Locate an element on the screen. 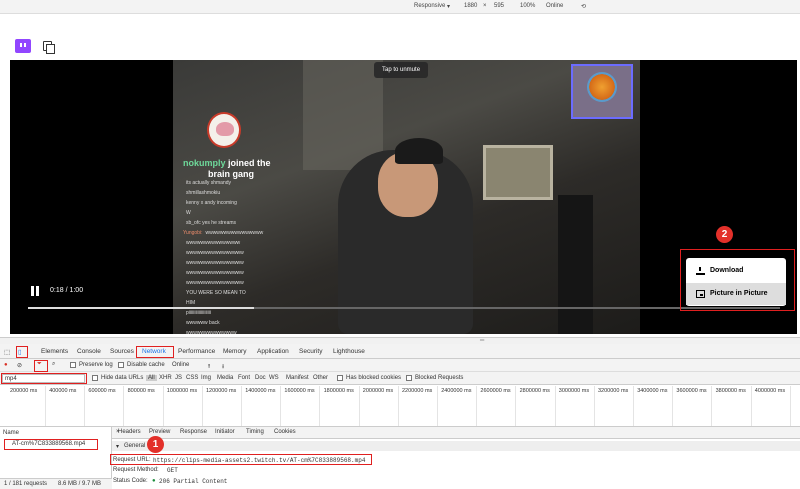  chat-message: HIM is located at coordinates (189, 303).